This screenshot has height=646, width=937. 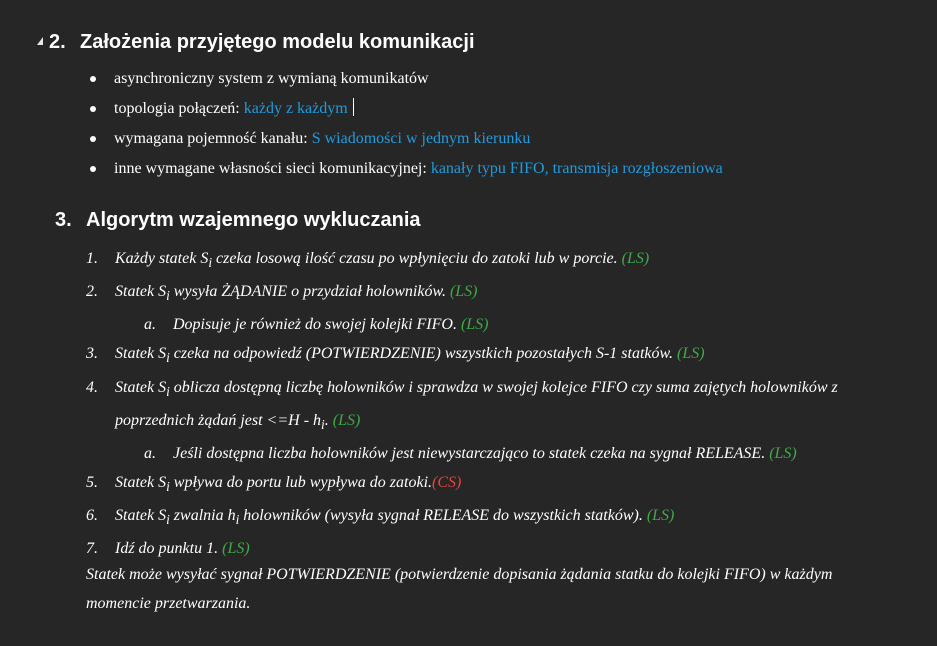 What do you see at coordinates (63, 220) in the screenshot?
I see `section-3-number: 3.` at bounding box center [63, 220].